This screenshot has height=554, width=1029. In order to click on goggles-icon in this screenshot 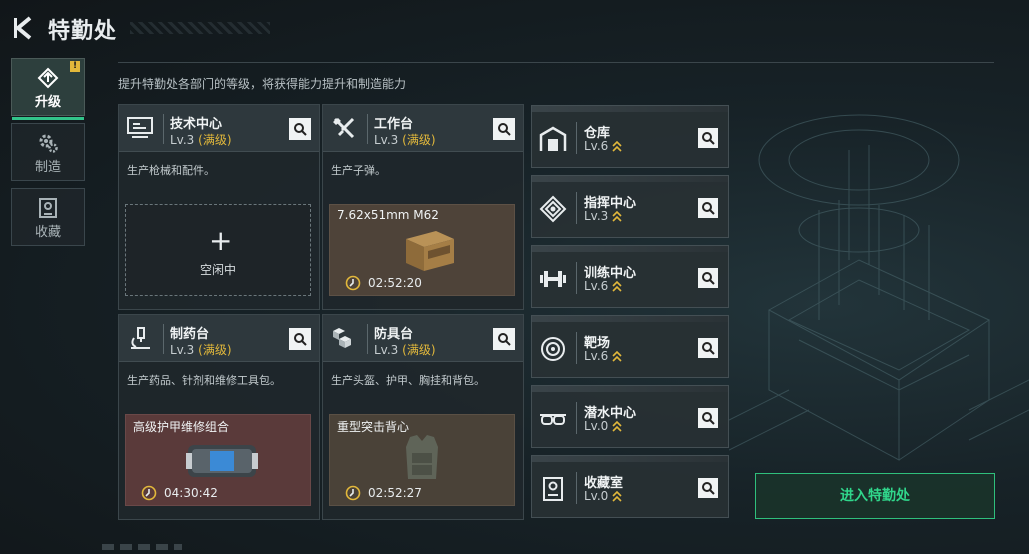, I will do `click(553, 419)`.